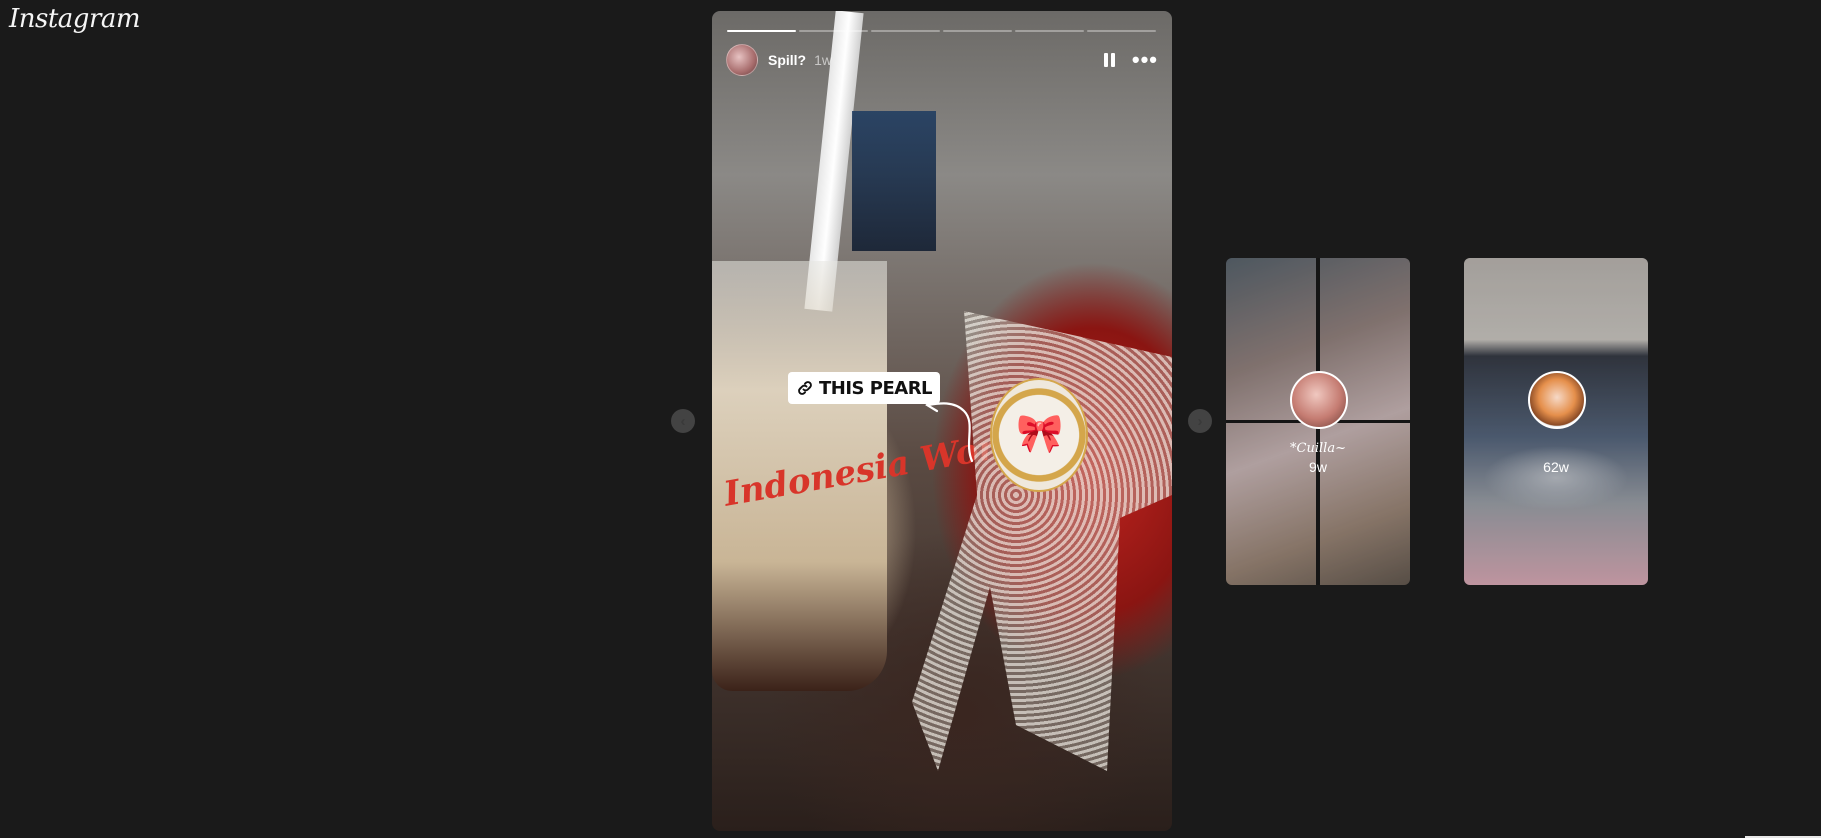 This screenshot has width=1821, height=838. Describe the element at coordinates (1145, 60) in the screenshot. I see `more-options-icon: •••` at that location.